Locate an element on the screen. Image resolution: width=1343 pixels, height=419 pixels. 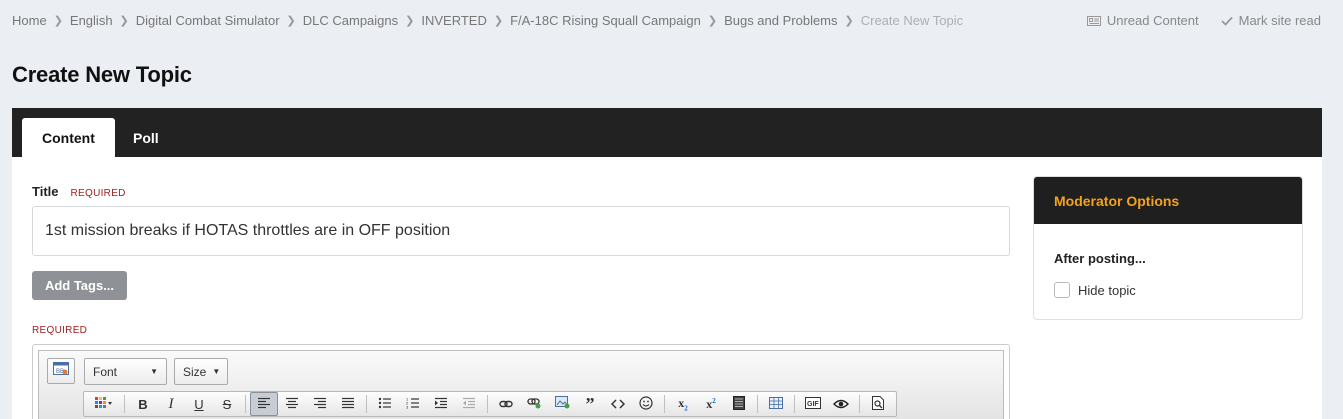
top-actions: Unread Content Mark site read is located at coordinates (1203, 20).